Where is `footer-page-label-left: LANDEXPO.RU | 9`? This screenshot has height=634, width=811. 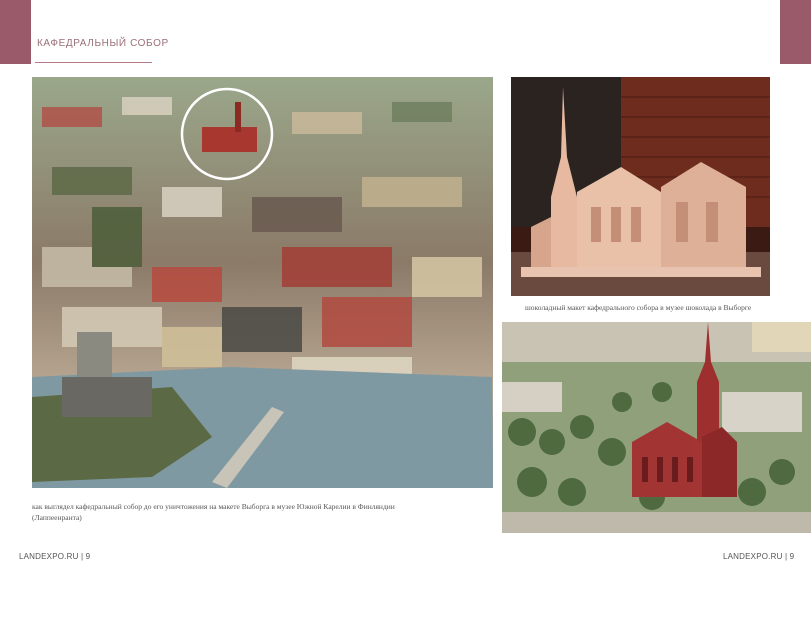 footer-page-label-left: LANDEXPO.RU | 9 is located at coordinates (55, 556).